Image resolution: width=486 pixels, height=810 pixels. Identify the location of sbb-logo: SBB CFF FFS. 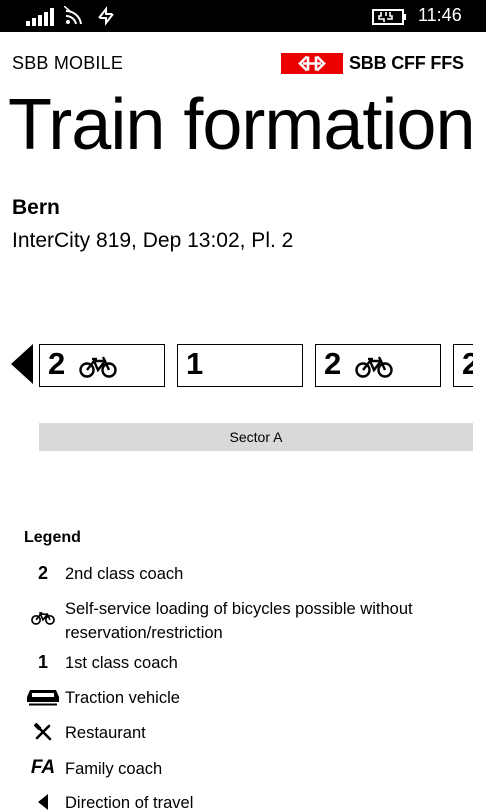
(372, 63).